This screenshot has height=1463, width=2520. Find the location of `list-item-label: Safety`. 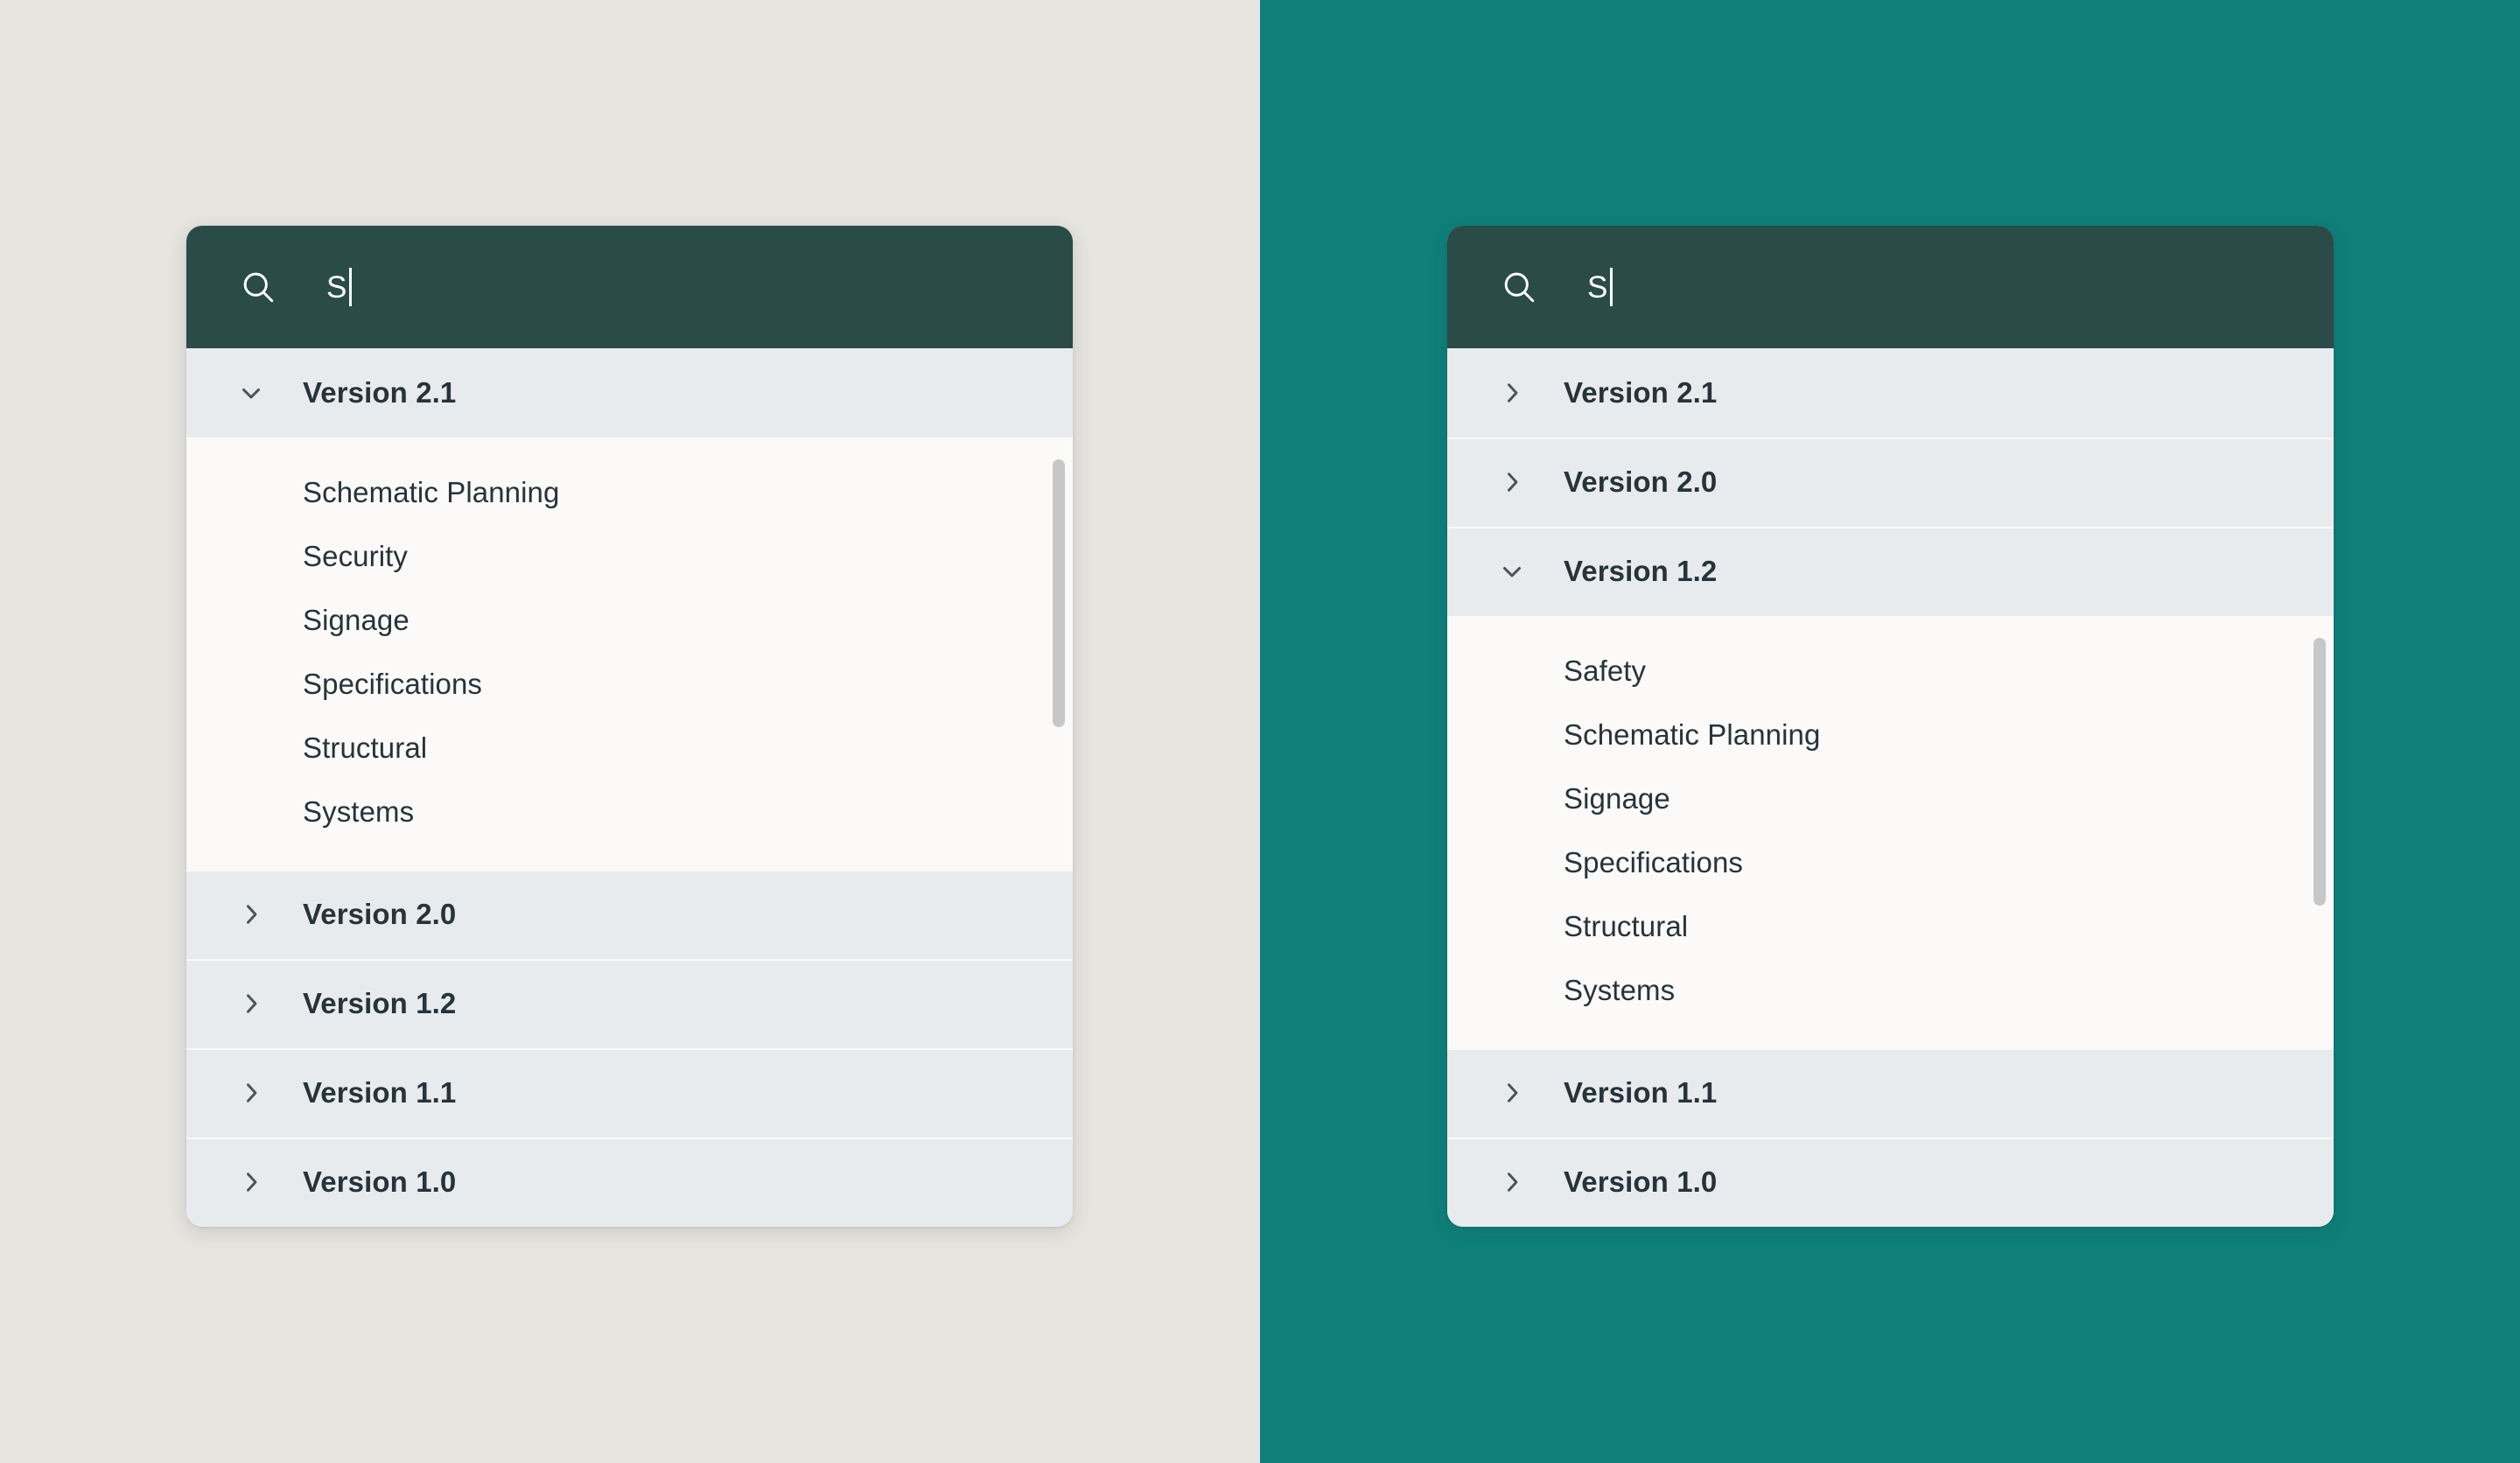

list-item-label: Safety is located at coordinates (1605, 670).